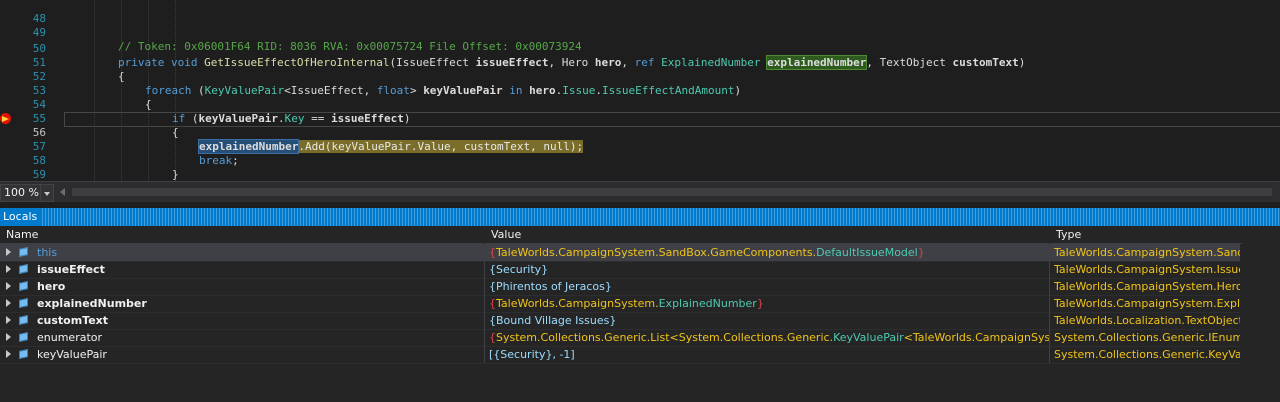  I want to click on code-line: 54 if (keyValuePair.Key == issueEffect), so click(640, 104).